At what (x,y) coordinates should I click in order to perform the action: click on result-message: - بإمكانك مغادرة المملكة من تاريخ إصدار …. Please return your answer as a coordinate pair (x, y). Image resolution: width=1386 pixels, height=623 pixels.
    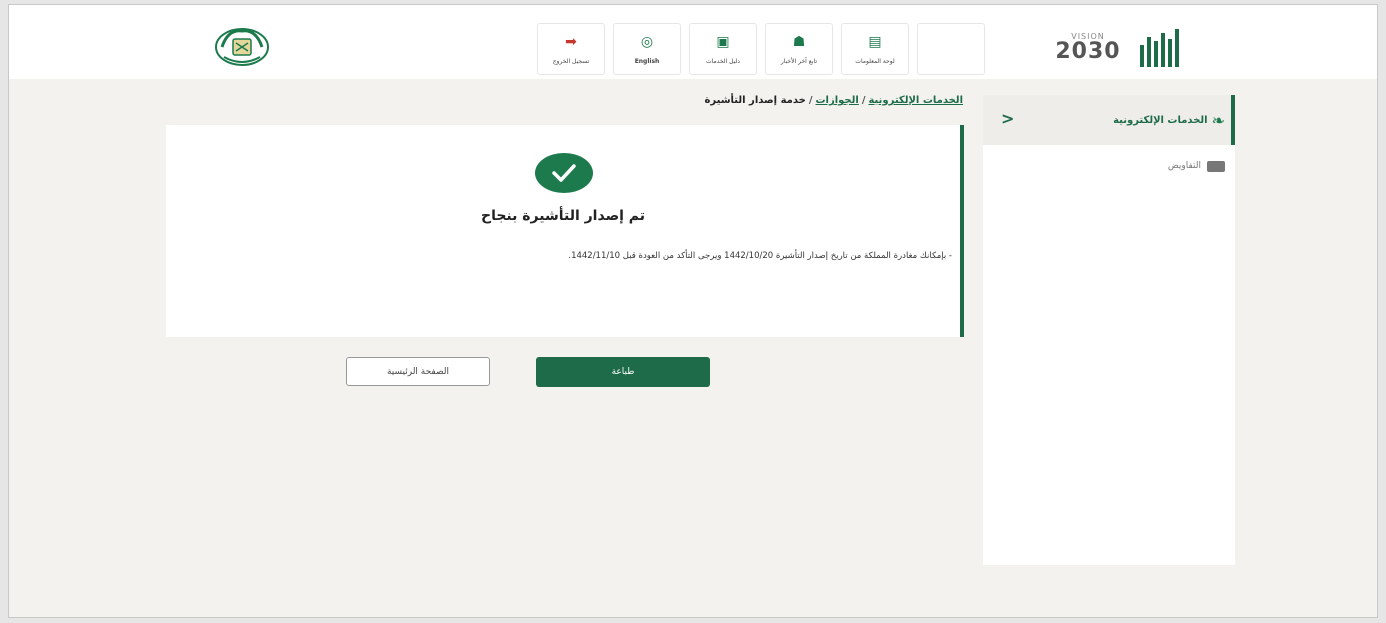
    Looking at the image, I should click on (760, 256).